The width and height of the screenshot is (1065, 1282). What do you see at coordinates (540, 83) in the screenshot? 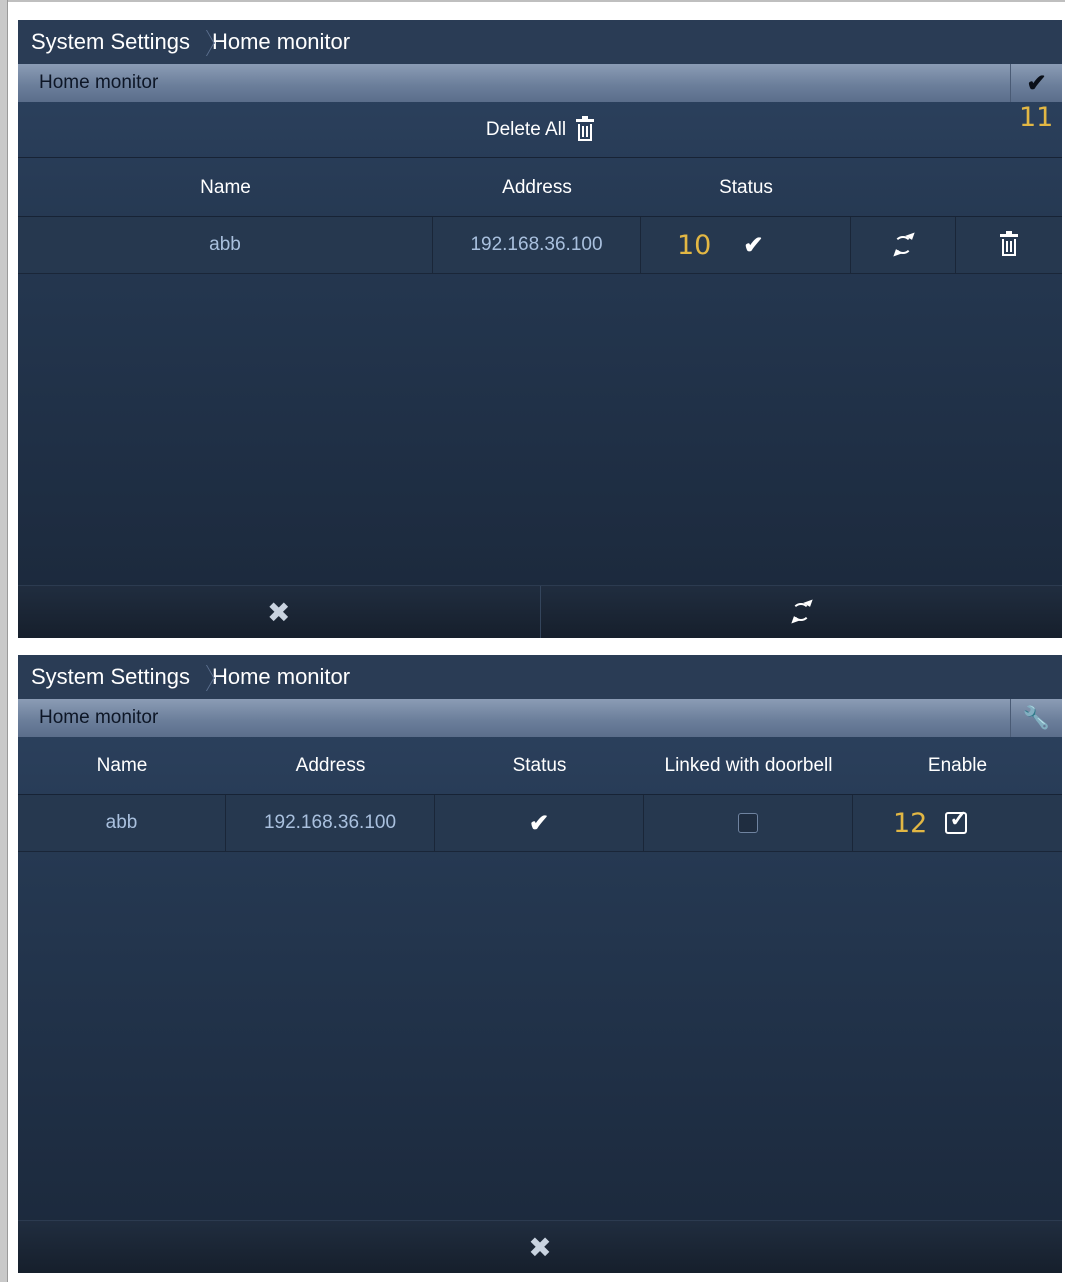
I see `section-title-bar: Home monitor ✔` at bounding box center [540, 83].